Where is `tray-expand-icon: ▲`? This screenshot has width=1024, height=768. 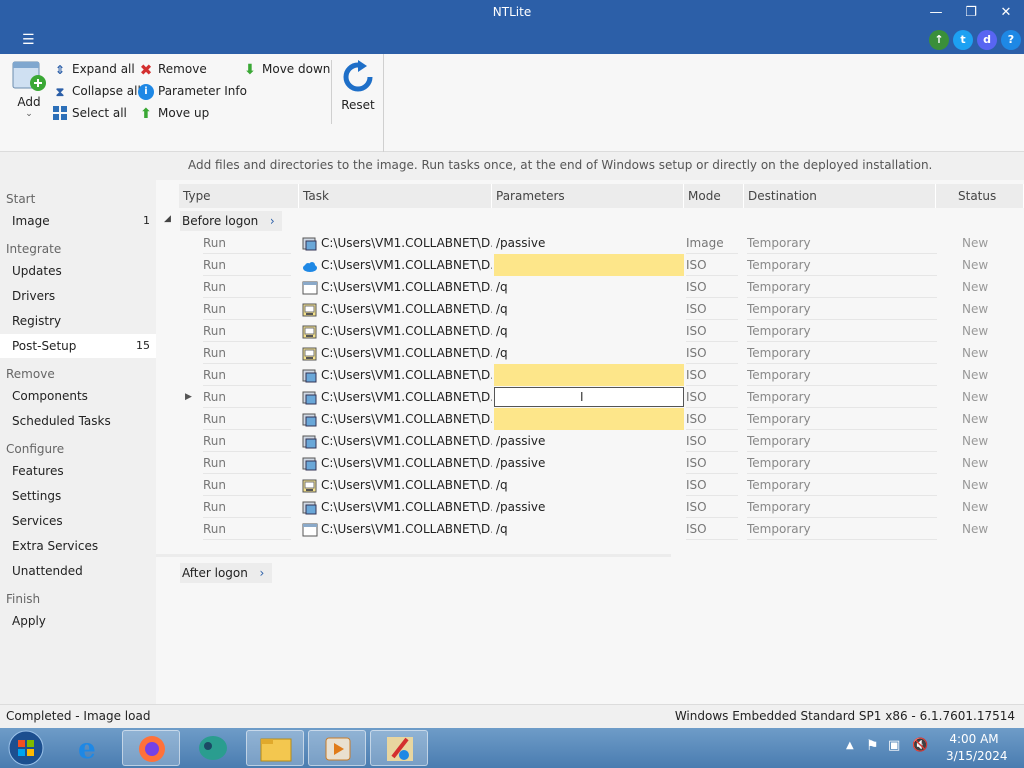
tray-expand-icon: ▲ is located at coordinates (850, 745).